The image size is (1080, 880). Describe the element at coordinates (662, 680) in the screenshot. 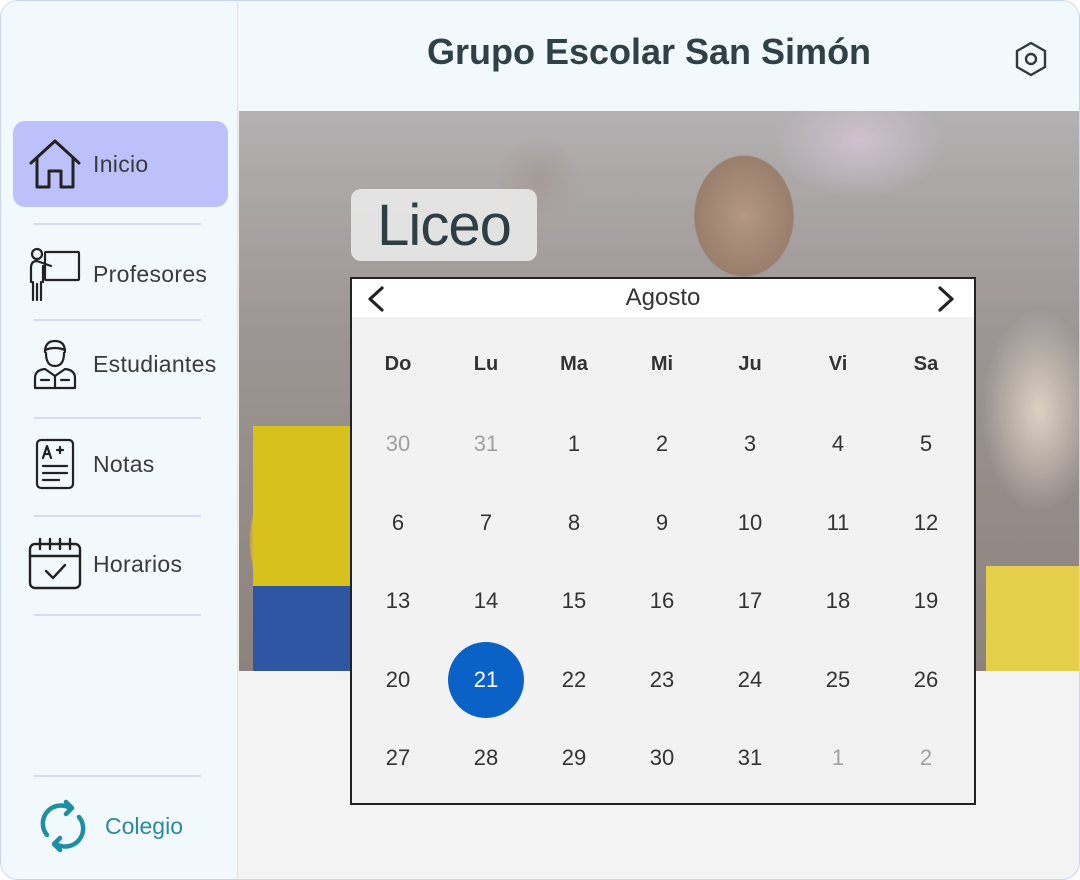

I see `calendar-day: 23` at that location.